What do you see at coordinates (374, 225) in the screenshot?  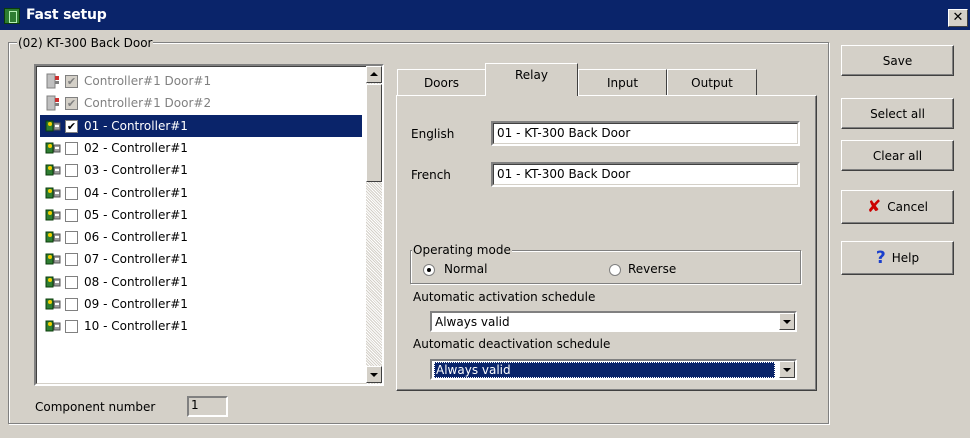 I see `list-scrollbar` at bounding box center [374, 225].